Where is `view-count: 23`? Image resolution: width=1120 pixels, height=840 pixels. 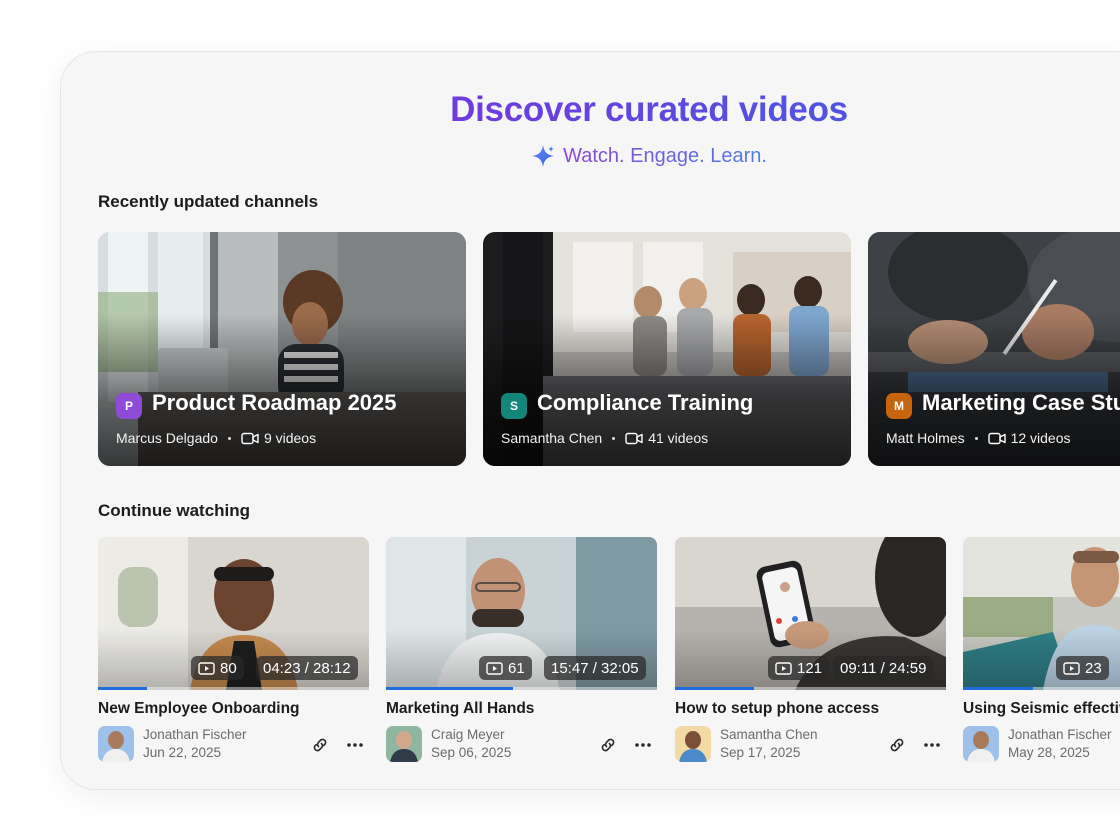 view-count: 23 is located at coordinates (1093, 668).